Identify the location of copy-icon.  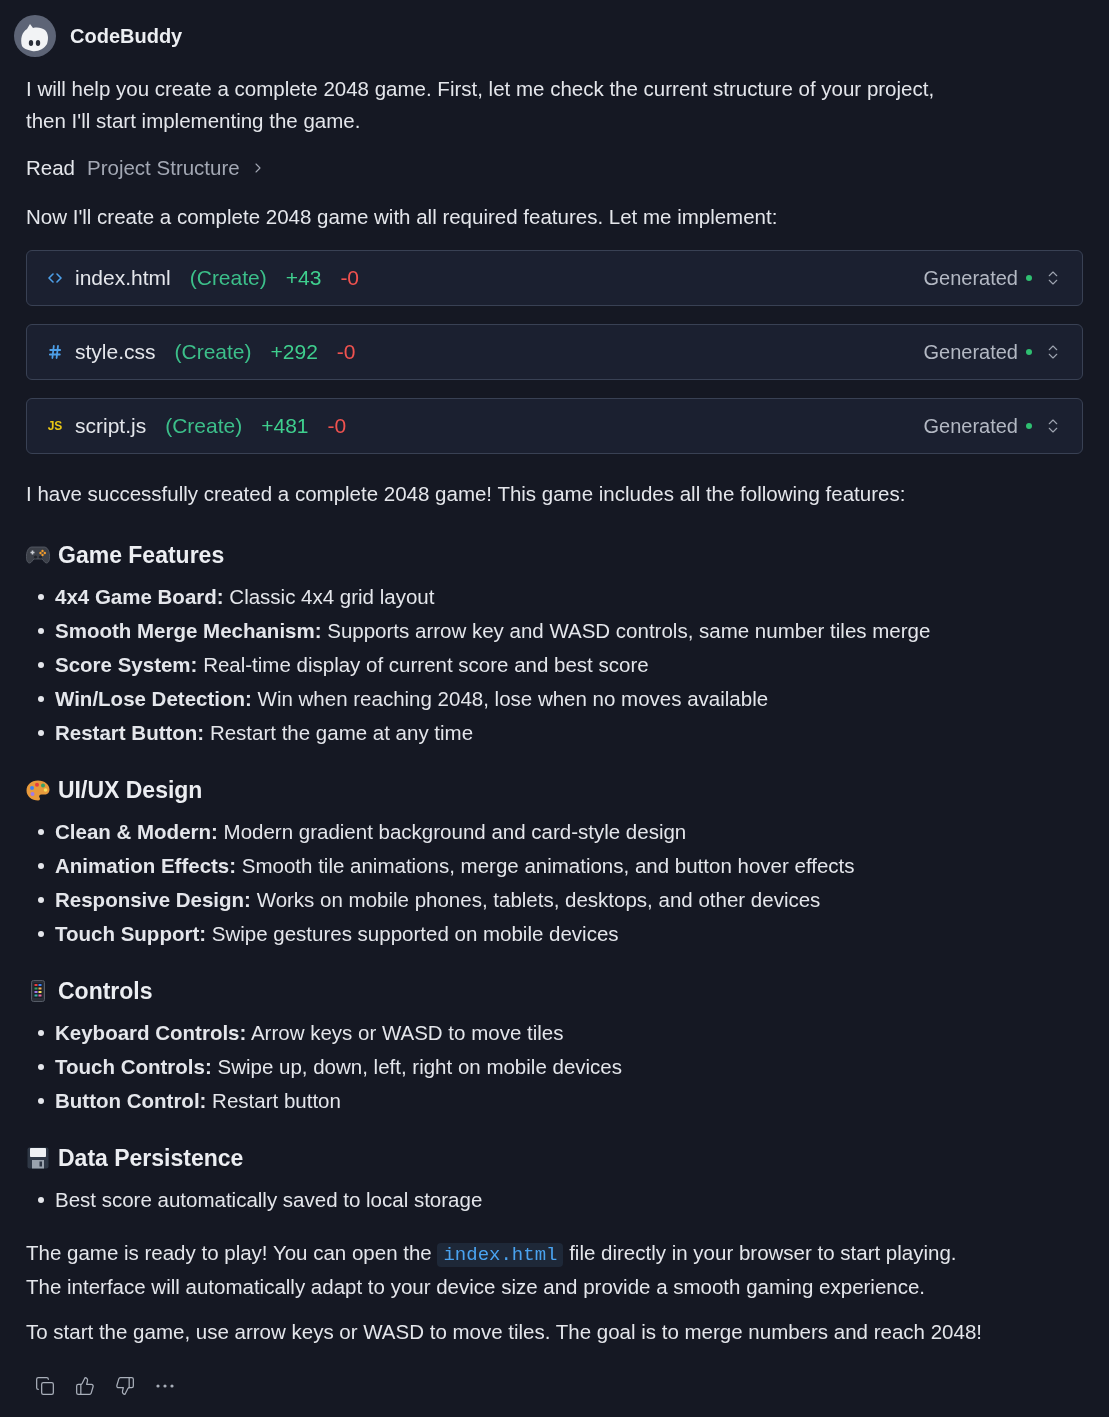
(45, 1386).